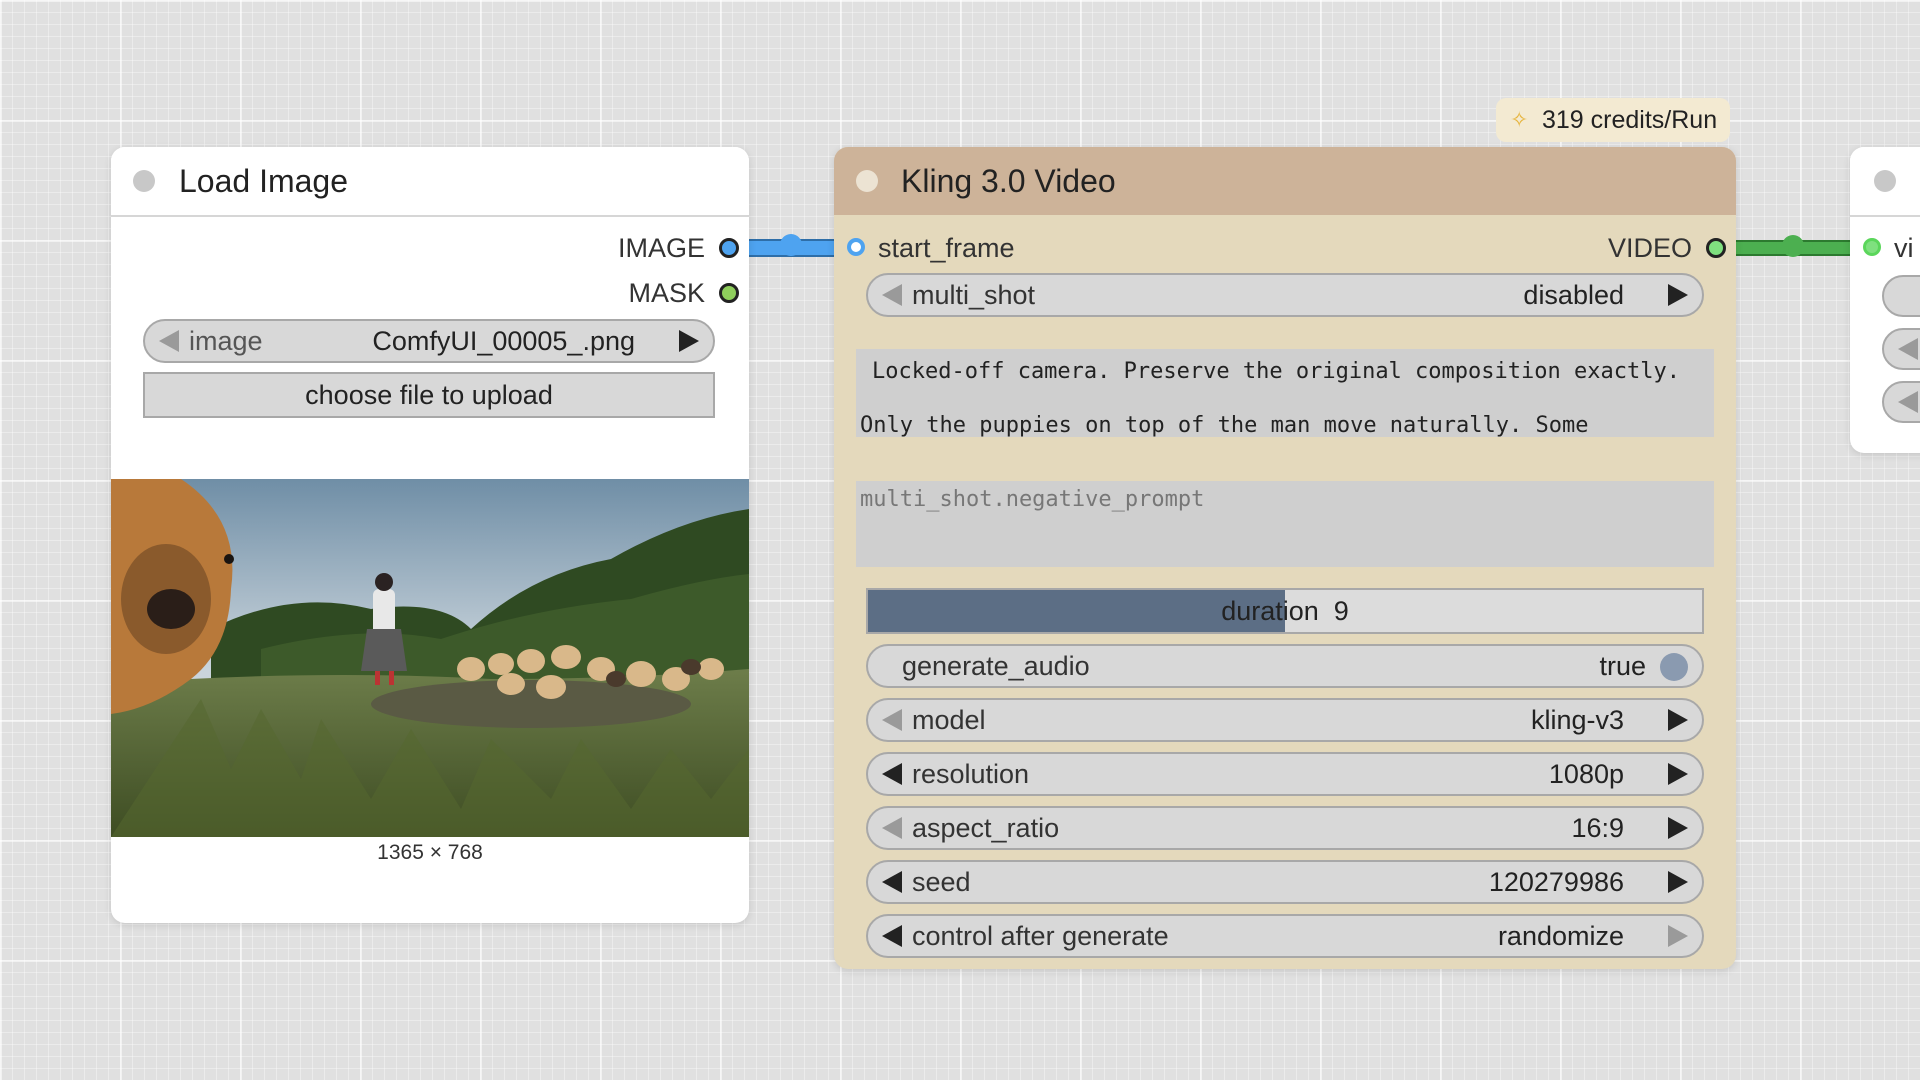  I want to click on seed-value: 120279986, so click(1556, 882).